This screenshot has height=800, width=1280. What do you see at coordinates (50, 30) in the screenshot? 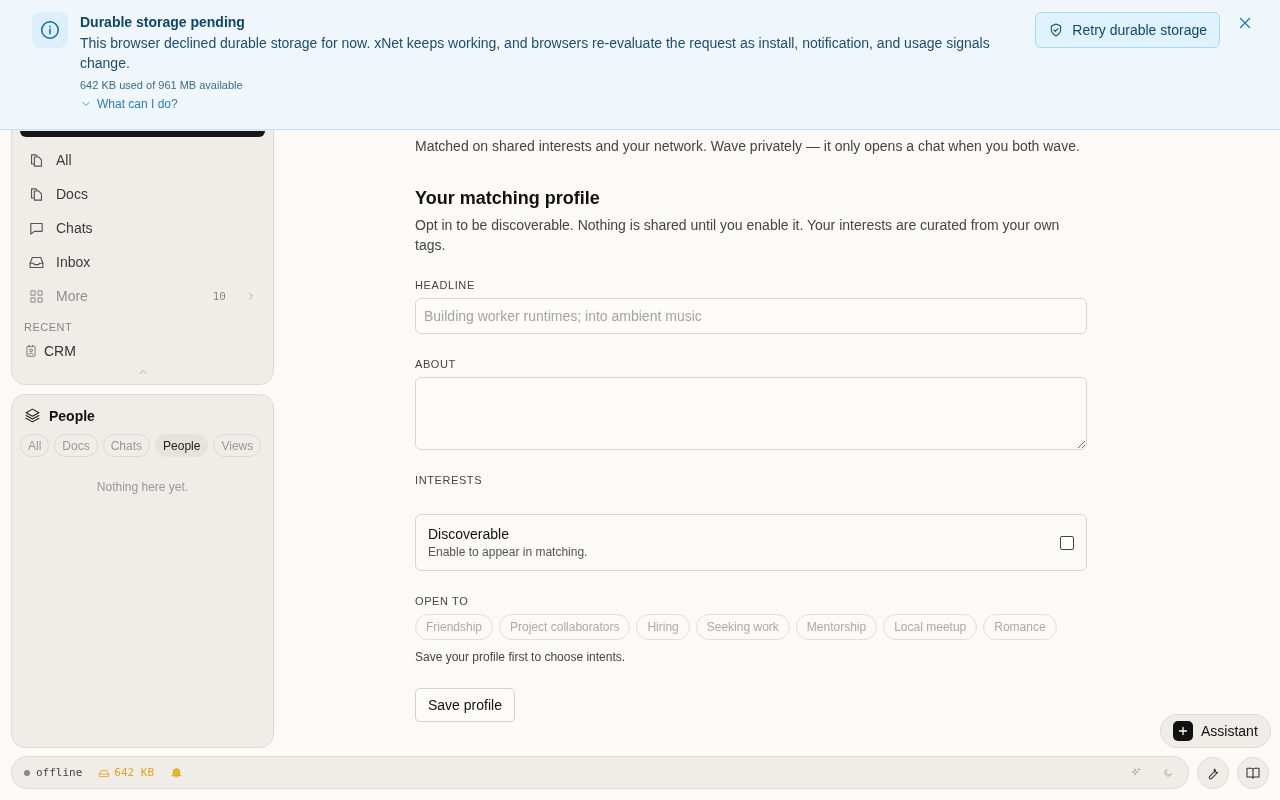
I see `info-icon` at bounding box center [50, 30].